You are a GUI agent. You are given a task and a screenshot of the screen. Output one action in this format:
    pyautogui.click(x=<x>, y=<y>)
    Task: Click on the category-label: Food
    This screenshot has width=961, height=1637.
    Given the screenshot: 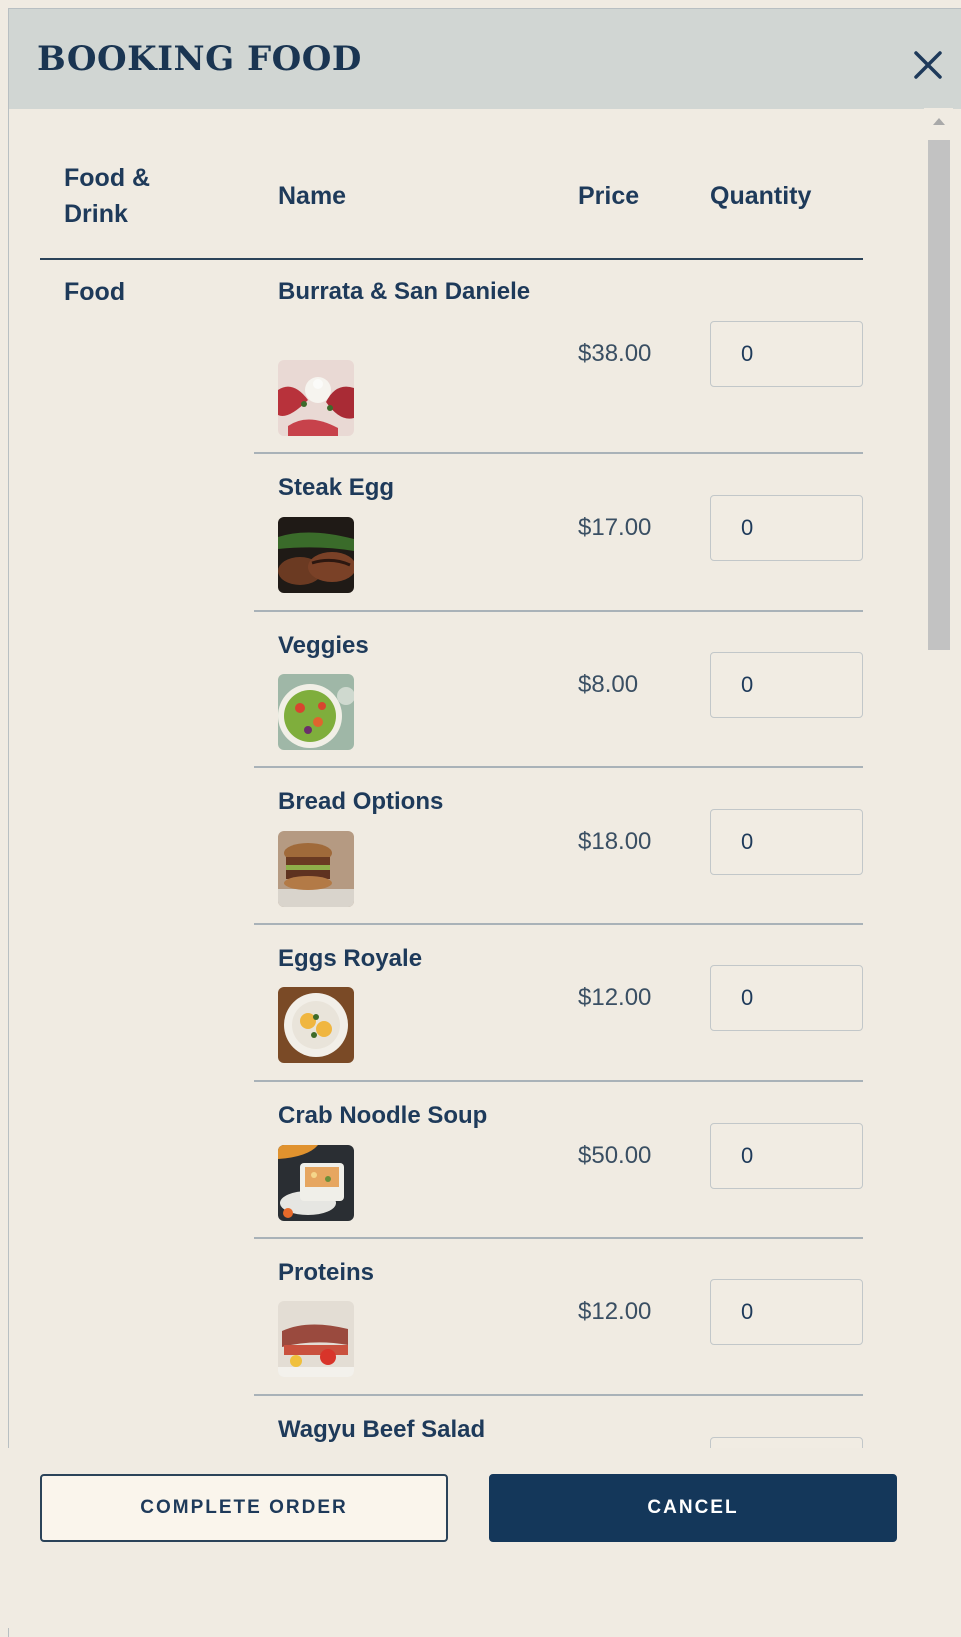 What is the action you would take?
    pyautogui.click(x=95, y=292)
    